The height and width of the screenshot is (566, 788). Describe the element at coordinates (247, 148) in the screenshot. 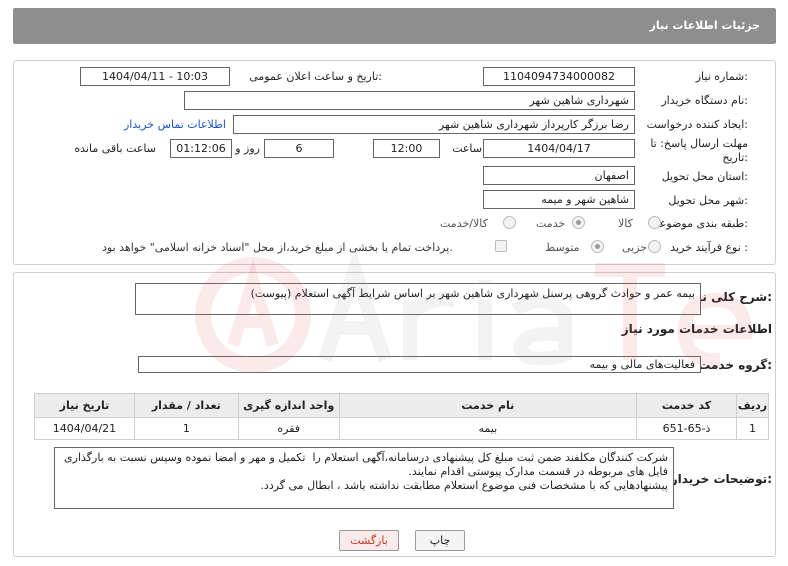

I see `days-label: روز و` at that location.